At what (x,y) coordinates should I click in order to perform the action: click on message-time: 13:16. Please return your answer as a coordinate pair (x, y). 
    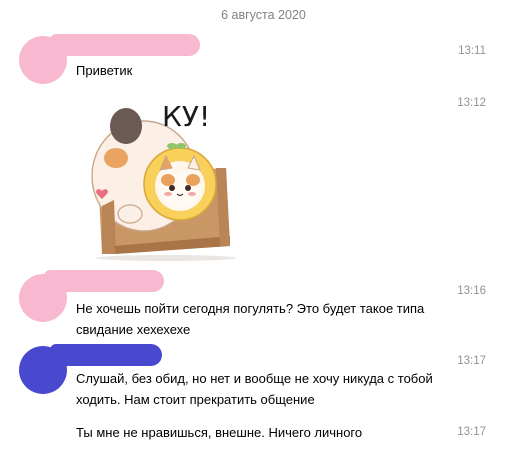
    Looking at the image, I should click on (471, 291).